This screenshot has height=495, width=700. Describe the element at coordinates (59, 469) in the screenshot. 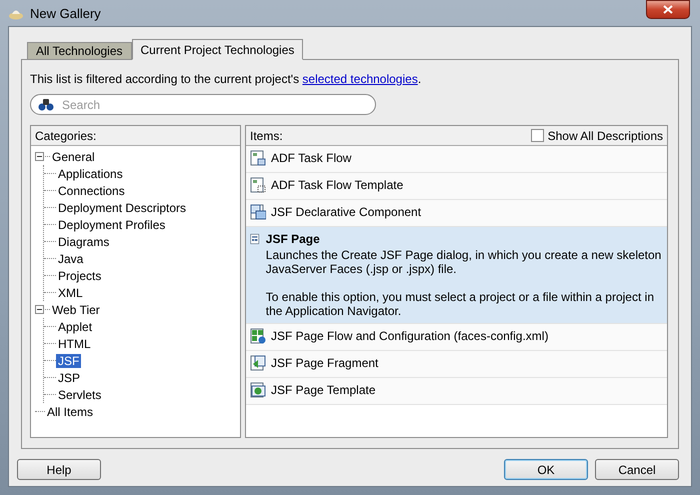

I see `help-button: Help` at that location.